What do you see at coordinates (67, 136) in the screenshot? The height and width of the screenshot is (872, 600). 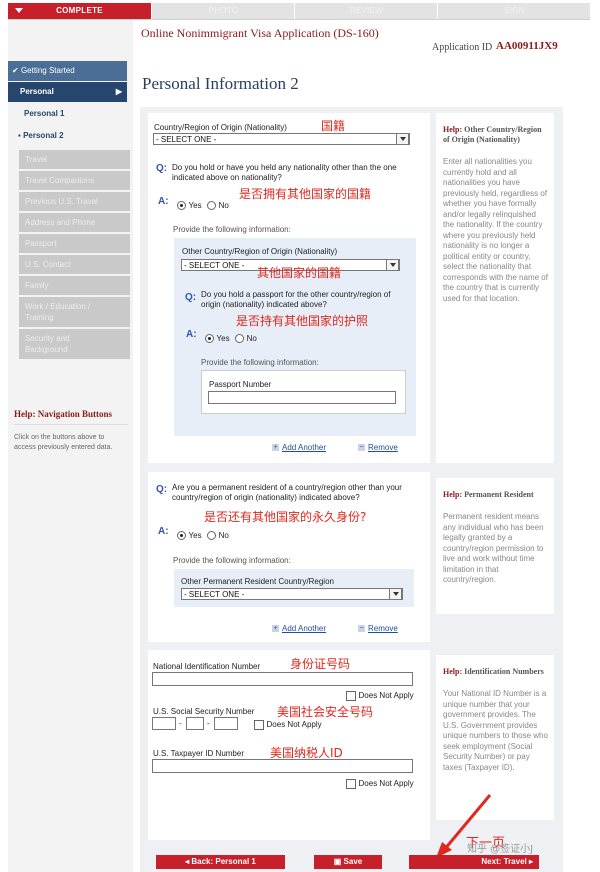 I see `sidebar-item-personal-2: ▪ Personal 2` at bounding box center [67, 136].